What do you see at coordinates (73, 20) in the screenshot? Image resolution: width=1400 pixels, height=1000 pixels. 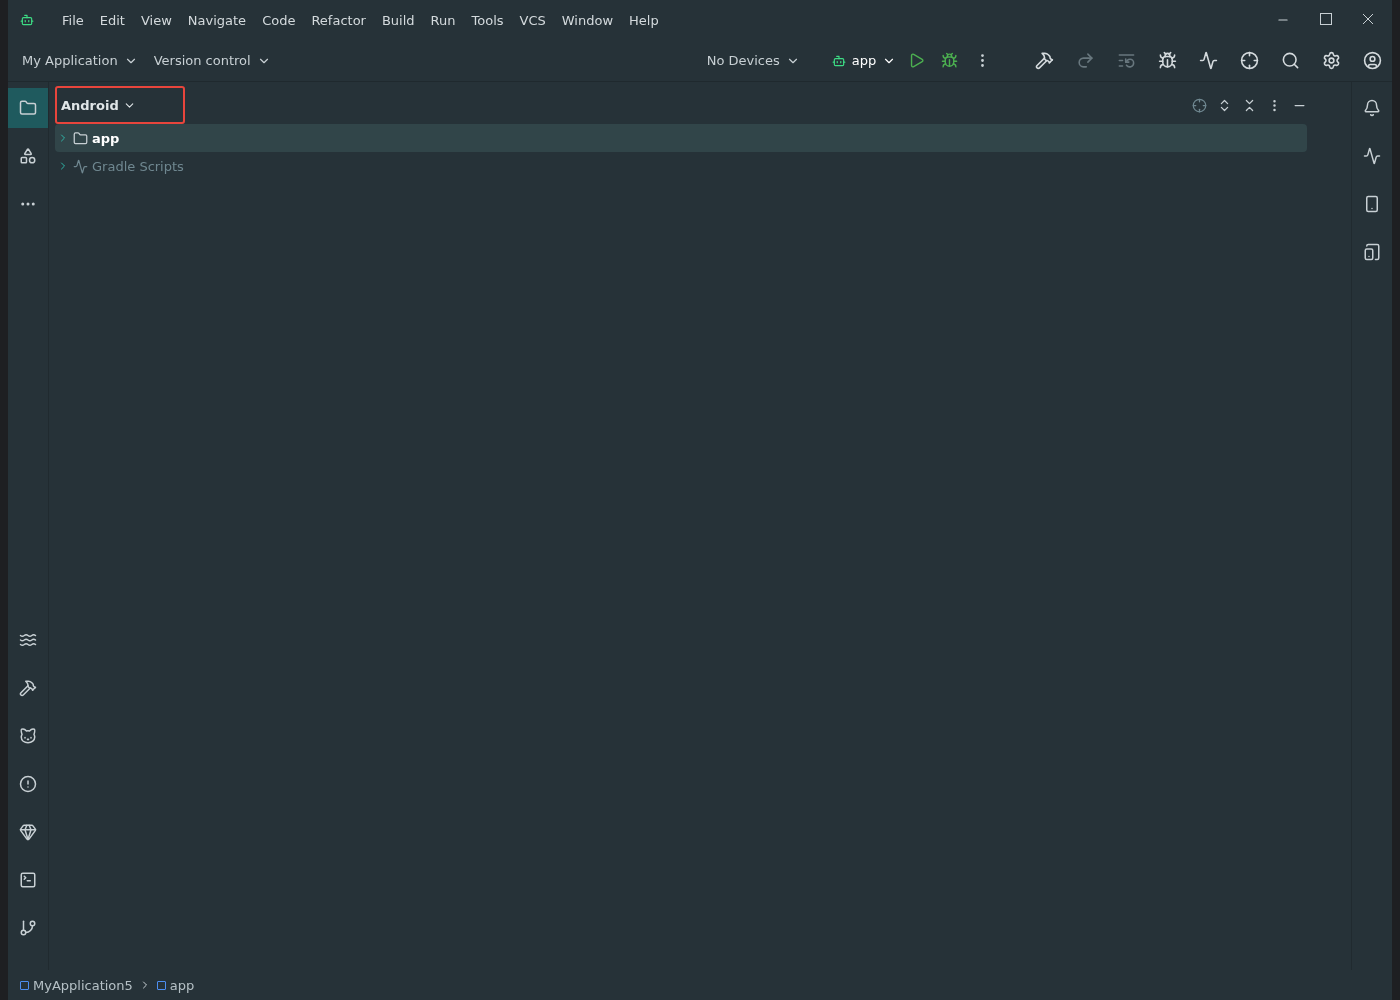 I see `menu-item: File` at bounding box center [73, 20].